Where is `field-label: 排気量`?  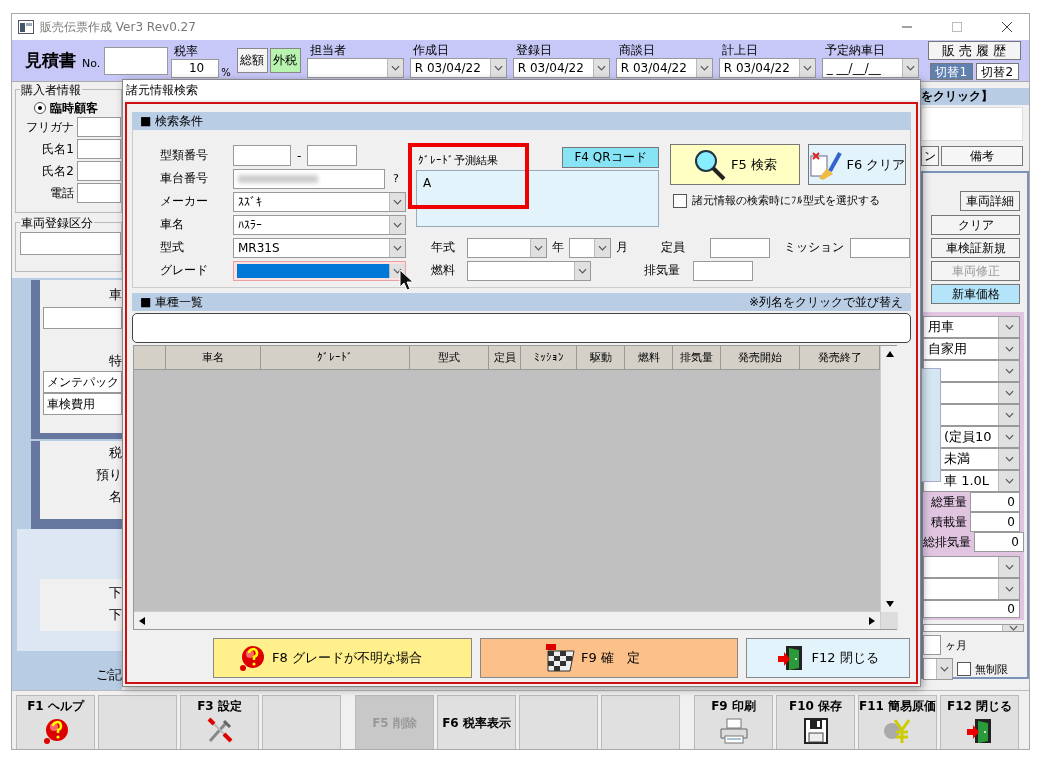 field-label: 排気量 is located at coordinates (662, 270).